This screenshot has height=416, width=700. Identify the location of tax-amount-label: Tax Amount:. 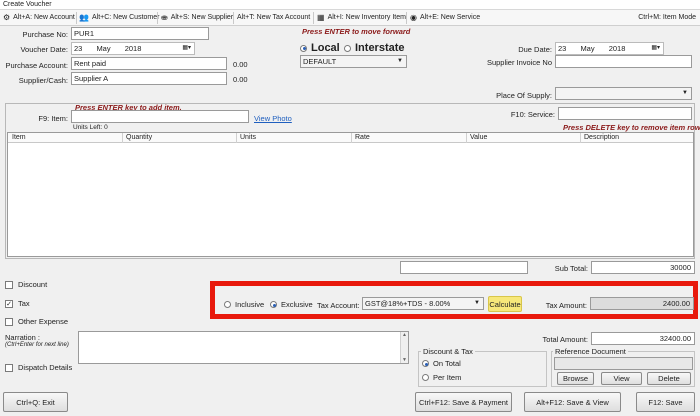
(566, 305).